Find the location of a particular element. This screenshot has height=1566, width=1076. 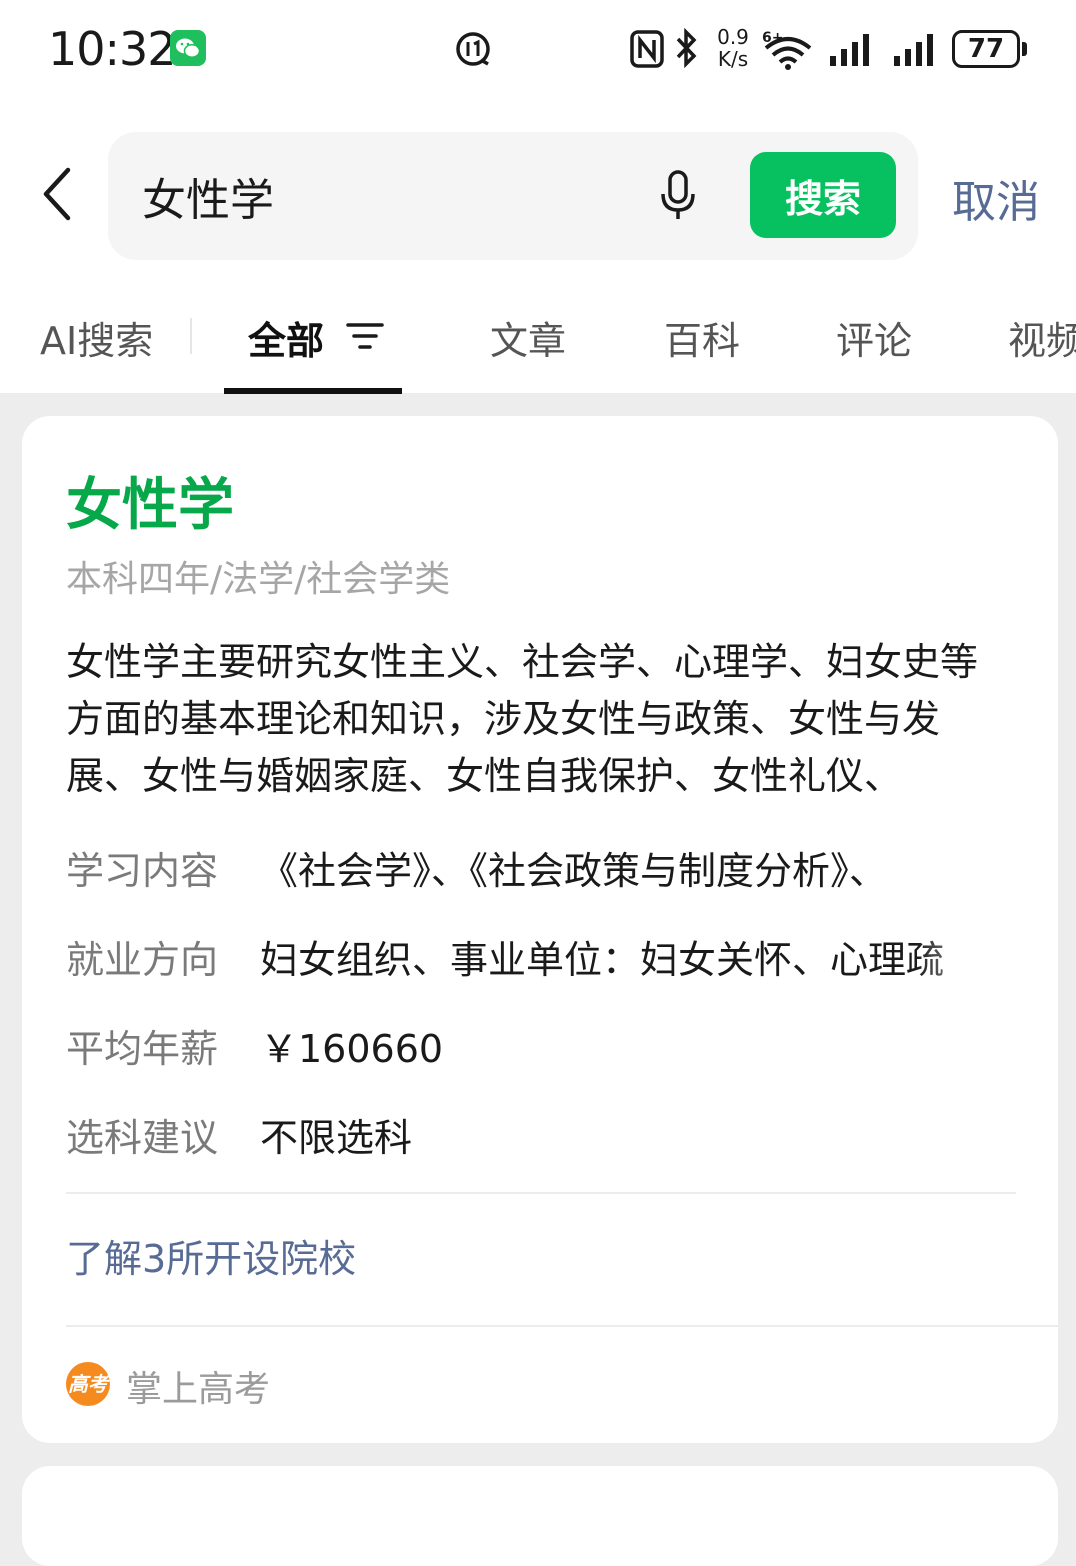

back-icon is located at coordinates (58, 194).